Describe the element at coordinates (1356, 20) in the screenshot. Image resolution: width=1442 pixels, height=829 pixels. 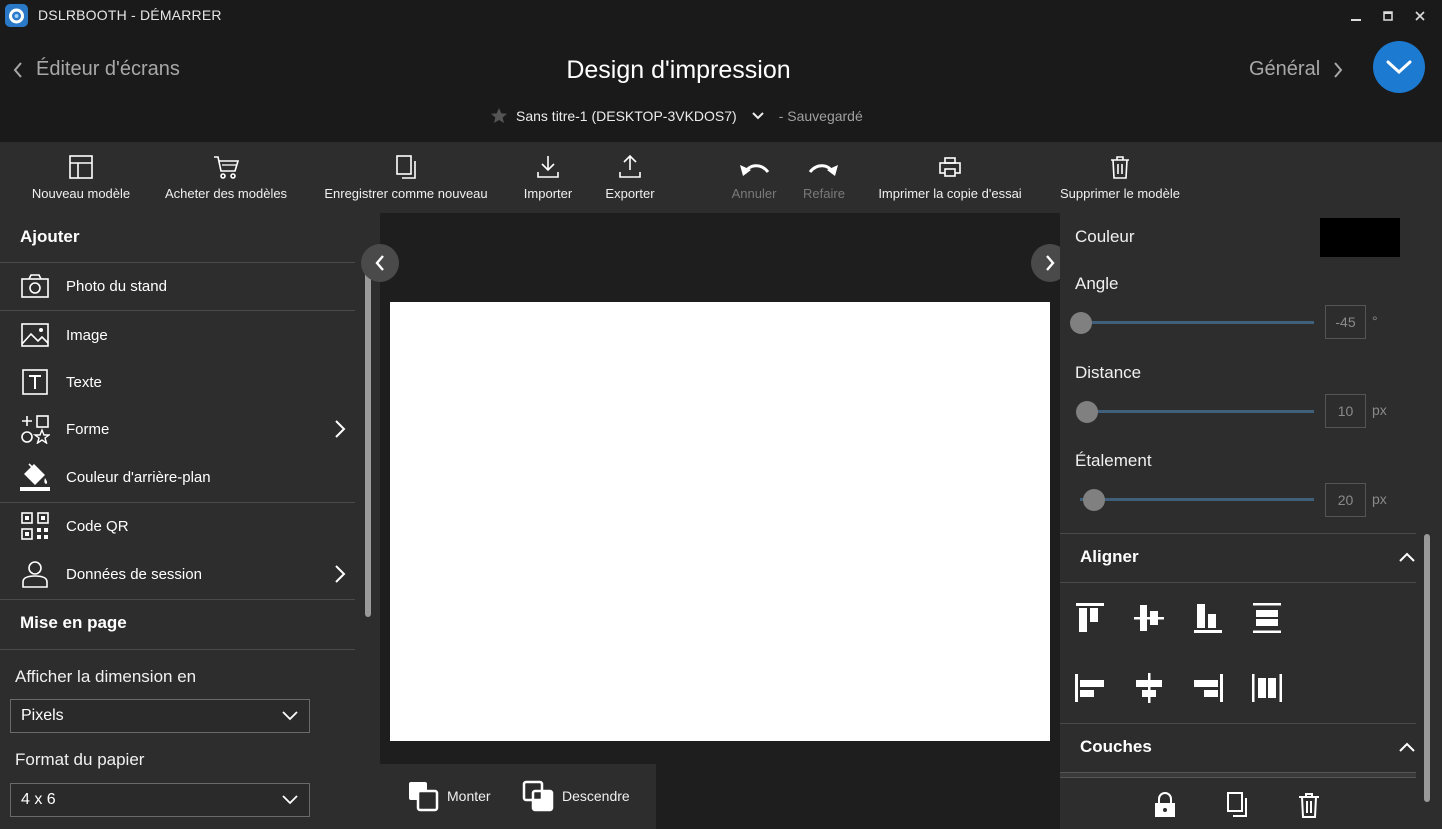
I see `minimize-icon` at that location.